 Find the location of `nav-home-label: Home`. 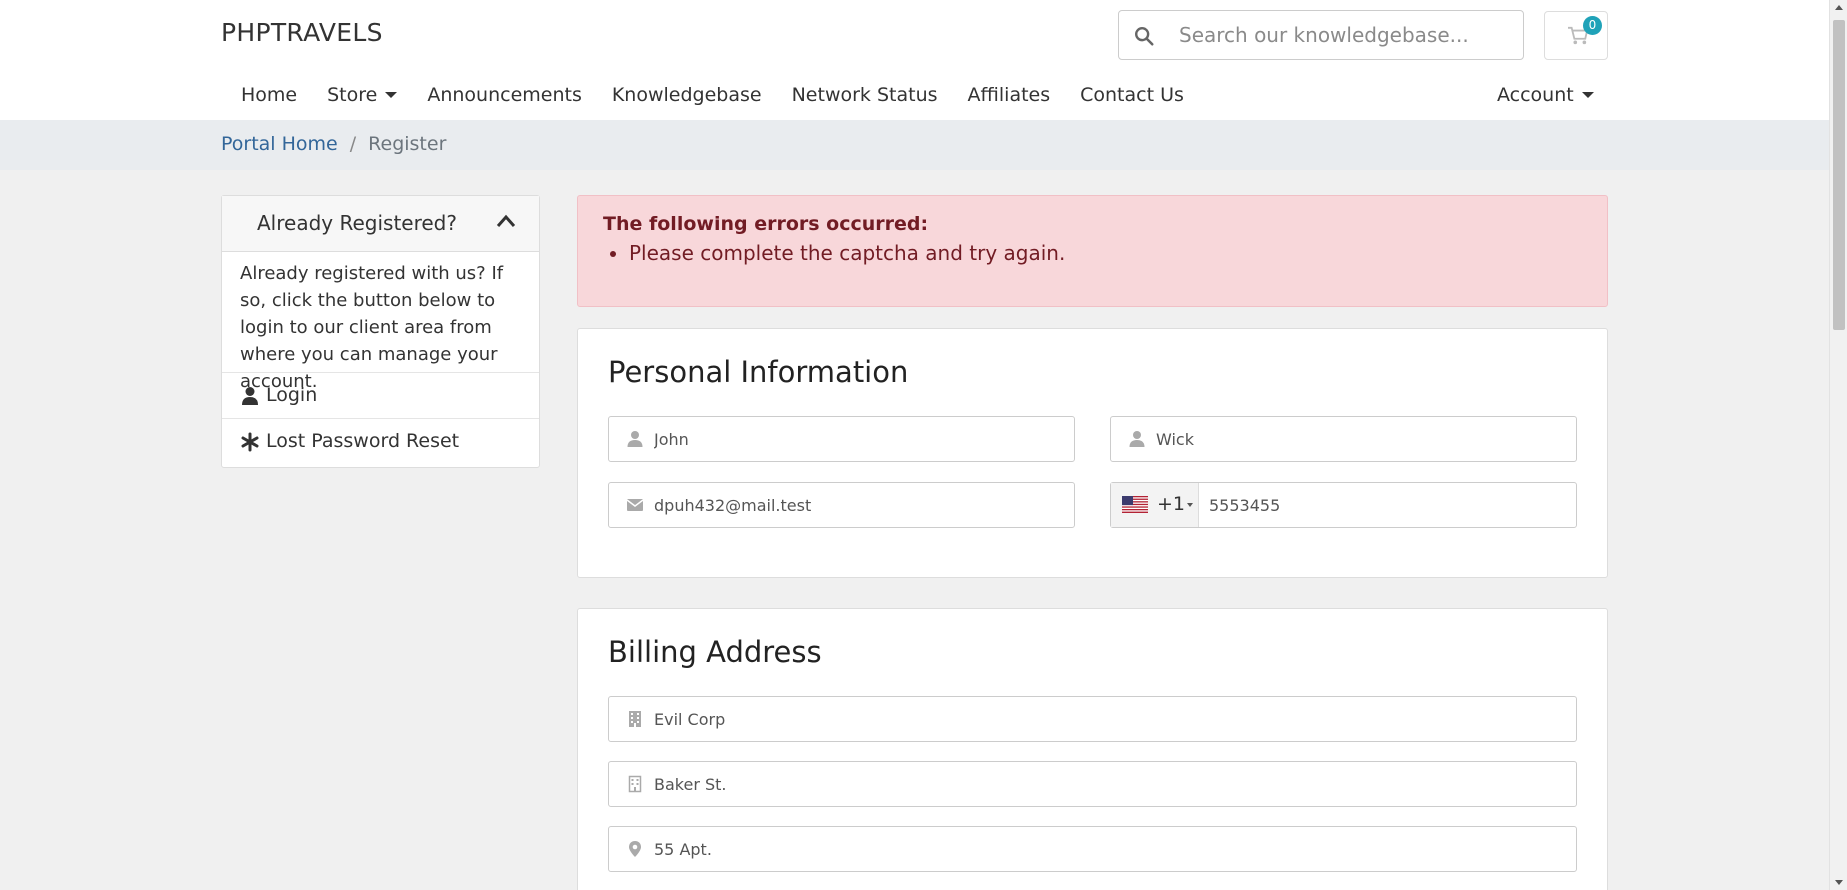

nav-home-label: Home is located at coordinates (269, 95).